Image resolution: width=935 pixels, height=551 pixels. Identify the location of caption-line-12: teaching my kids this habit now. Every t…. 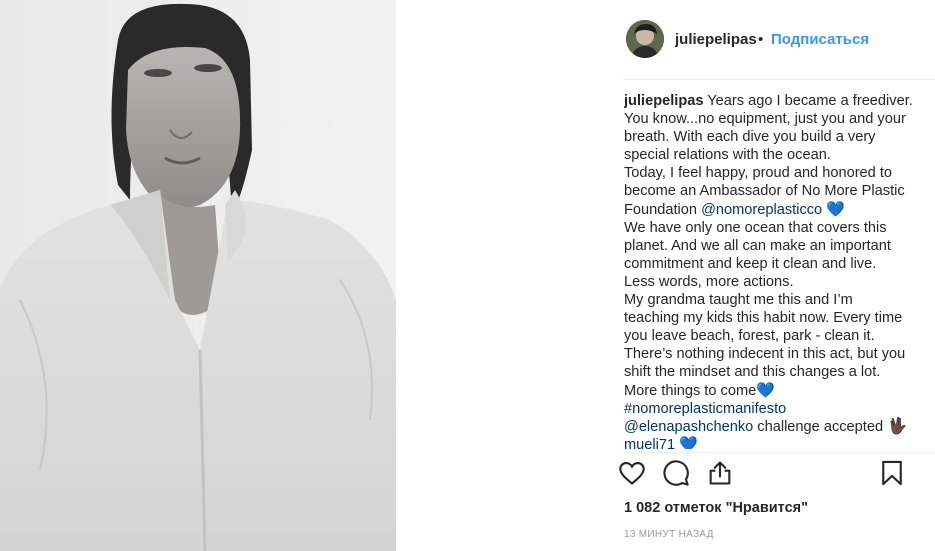
(763, 318).